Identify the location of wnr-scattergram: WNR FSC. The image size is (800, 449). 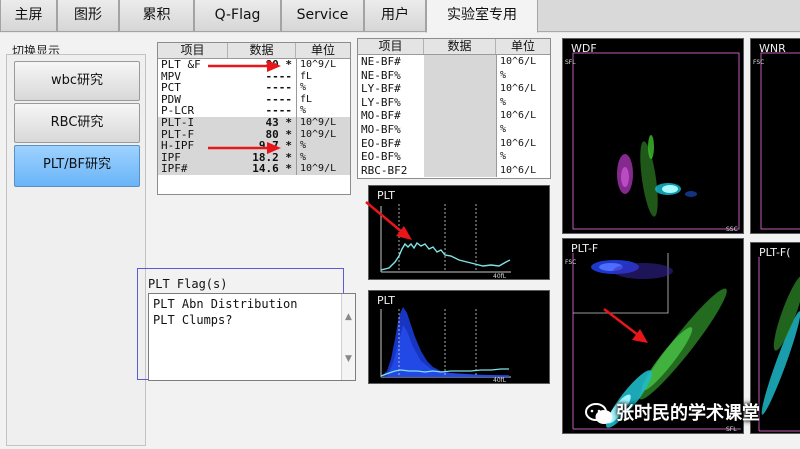
(775, 136).